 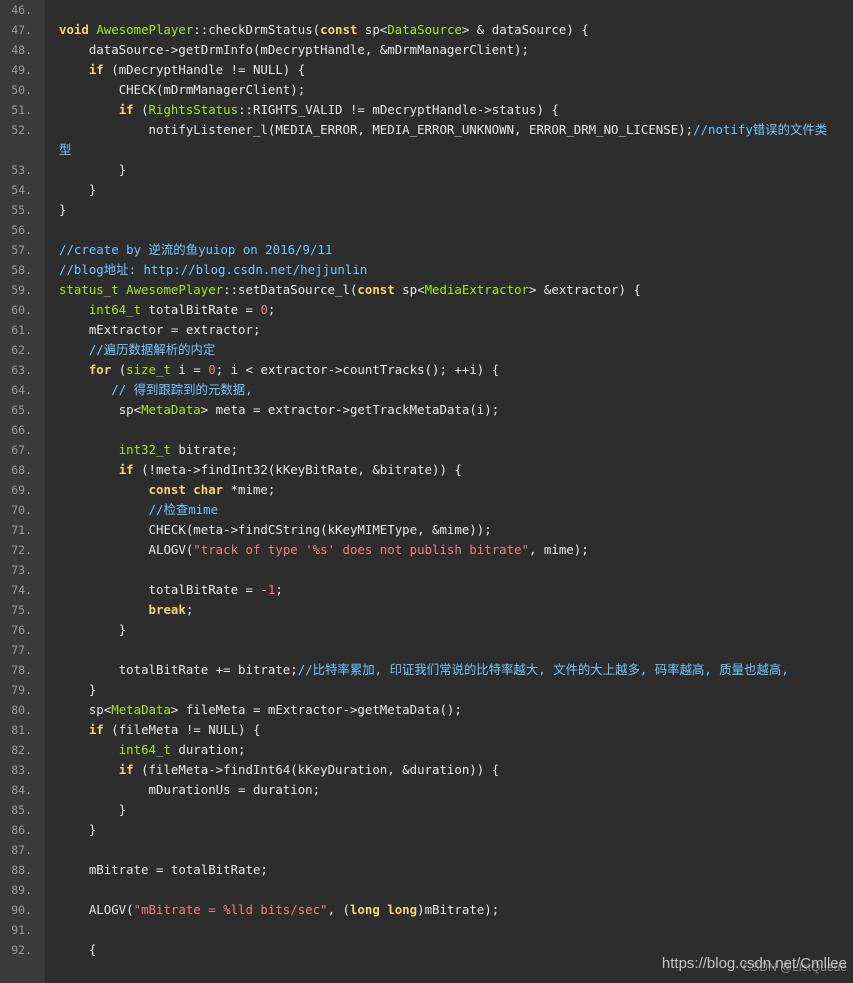 I want to click on line-code: //blog地址: http://blog.csdn.net/hejjunlin, so click(x=446, y=270).